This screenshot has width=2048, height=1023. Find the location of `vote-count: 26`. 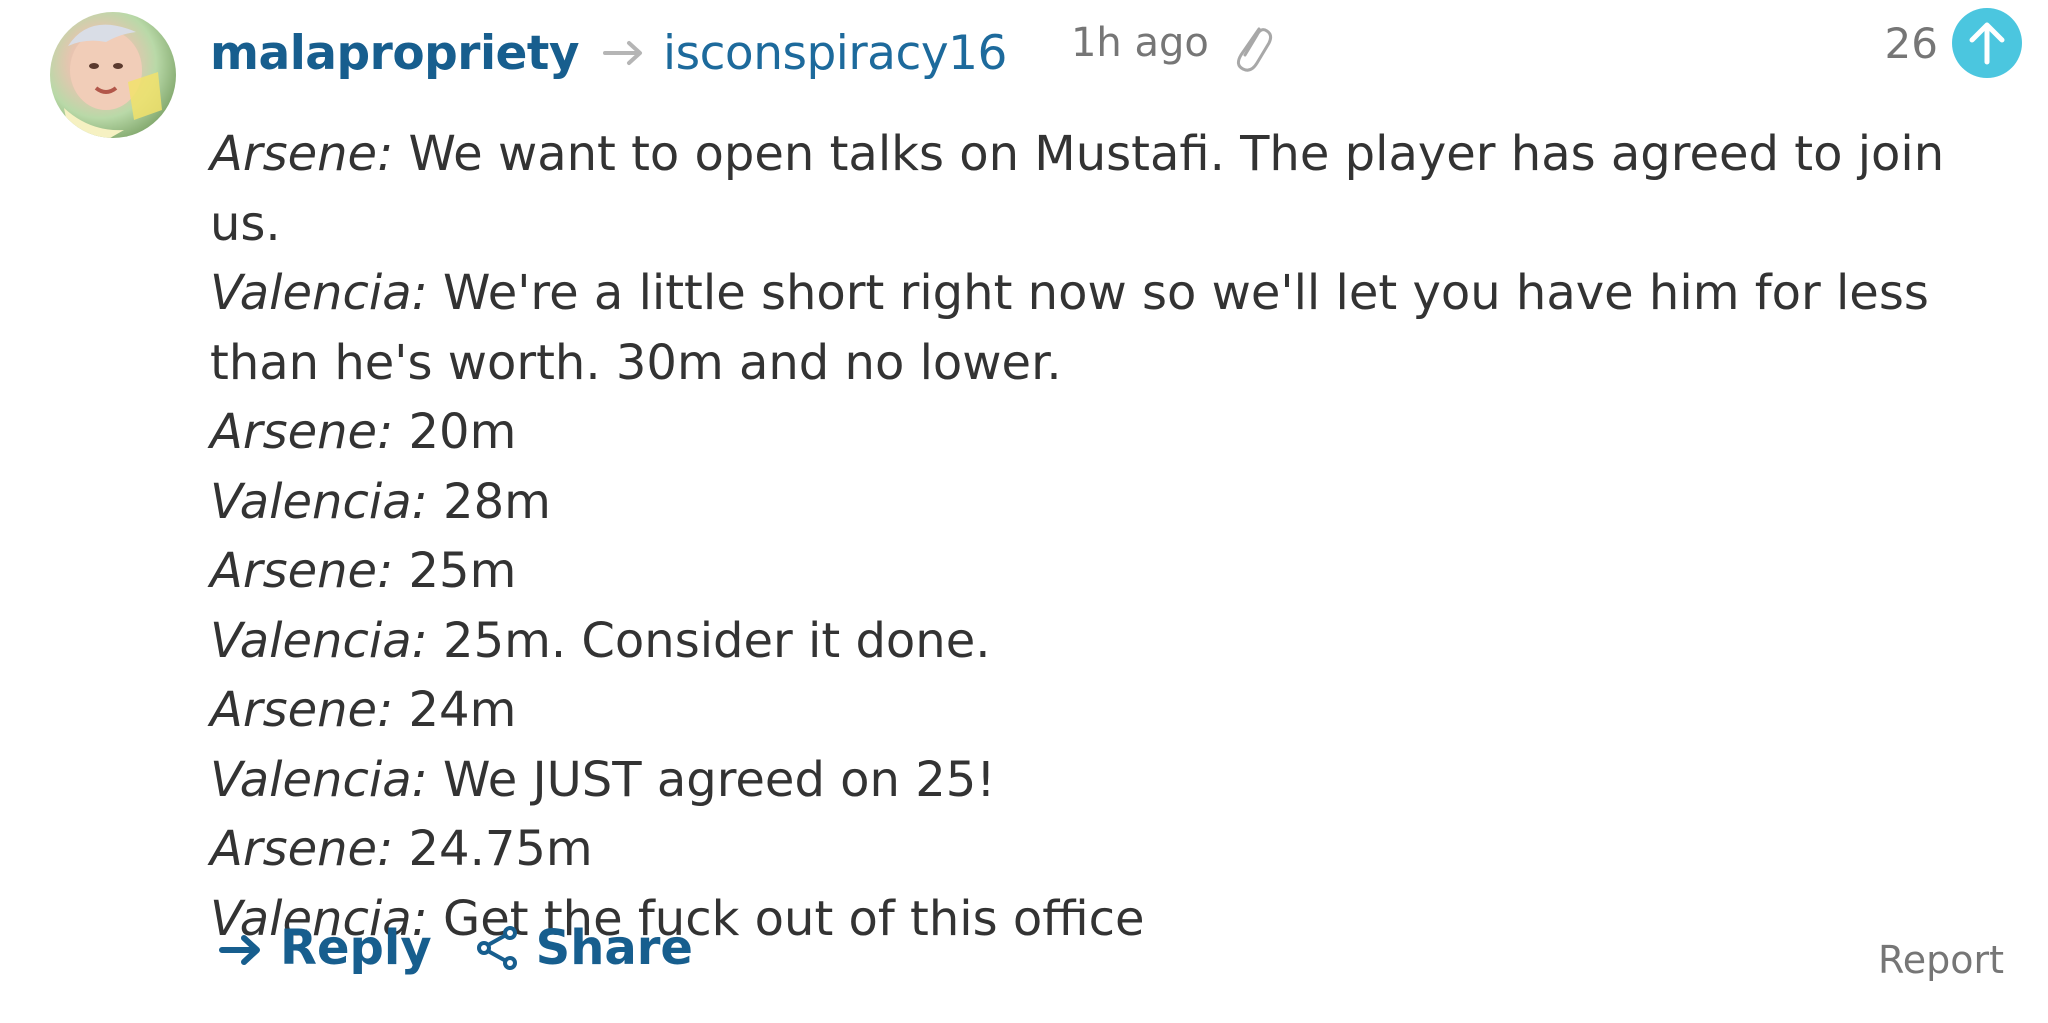

vote-count: 26 is located at coordinates (1911, 43).